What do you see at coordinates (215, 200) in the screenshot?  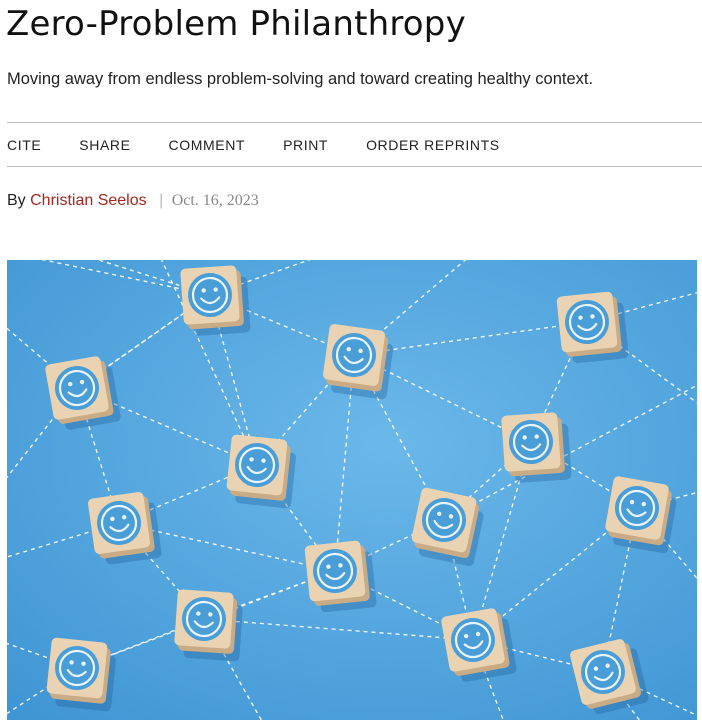 I see `publish-date: Oct. 16, 2023` at bounding box center [215, 200].